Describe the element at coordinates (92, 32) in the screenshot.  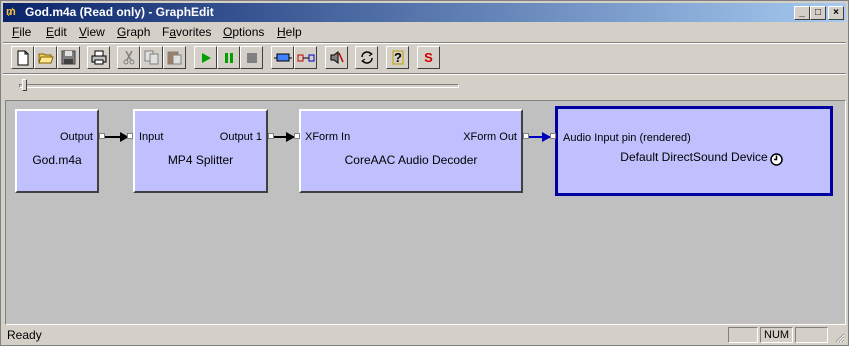
I see `menu-view: View` at that location.